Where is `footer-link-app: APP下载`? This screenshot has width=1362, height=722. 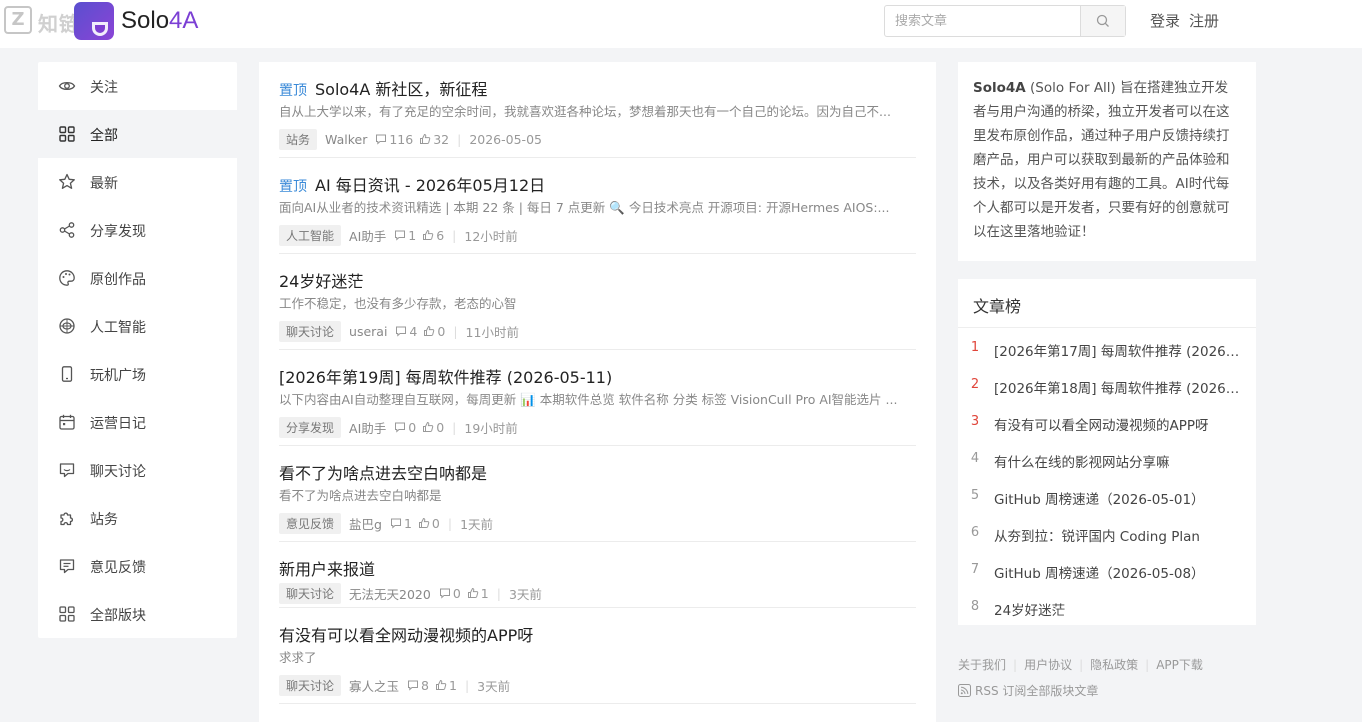 footer-link-app: APP下载 is located at coordinates (1179, 665).